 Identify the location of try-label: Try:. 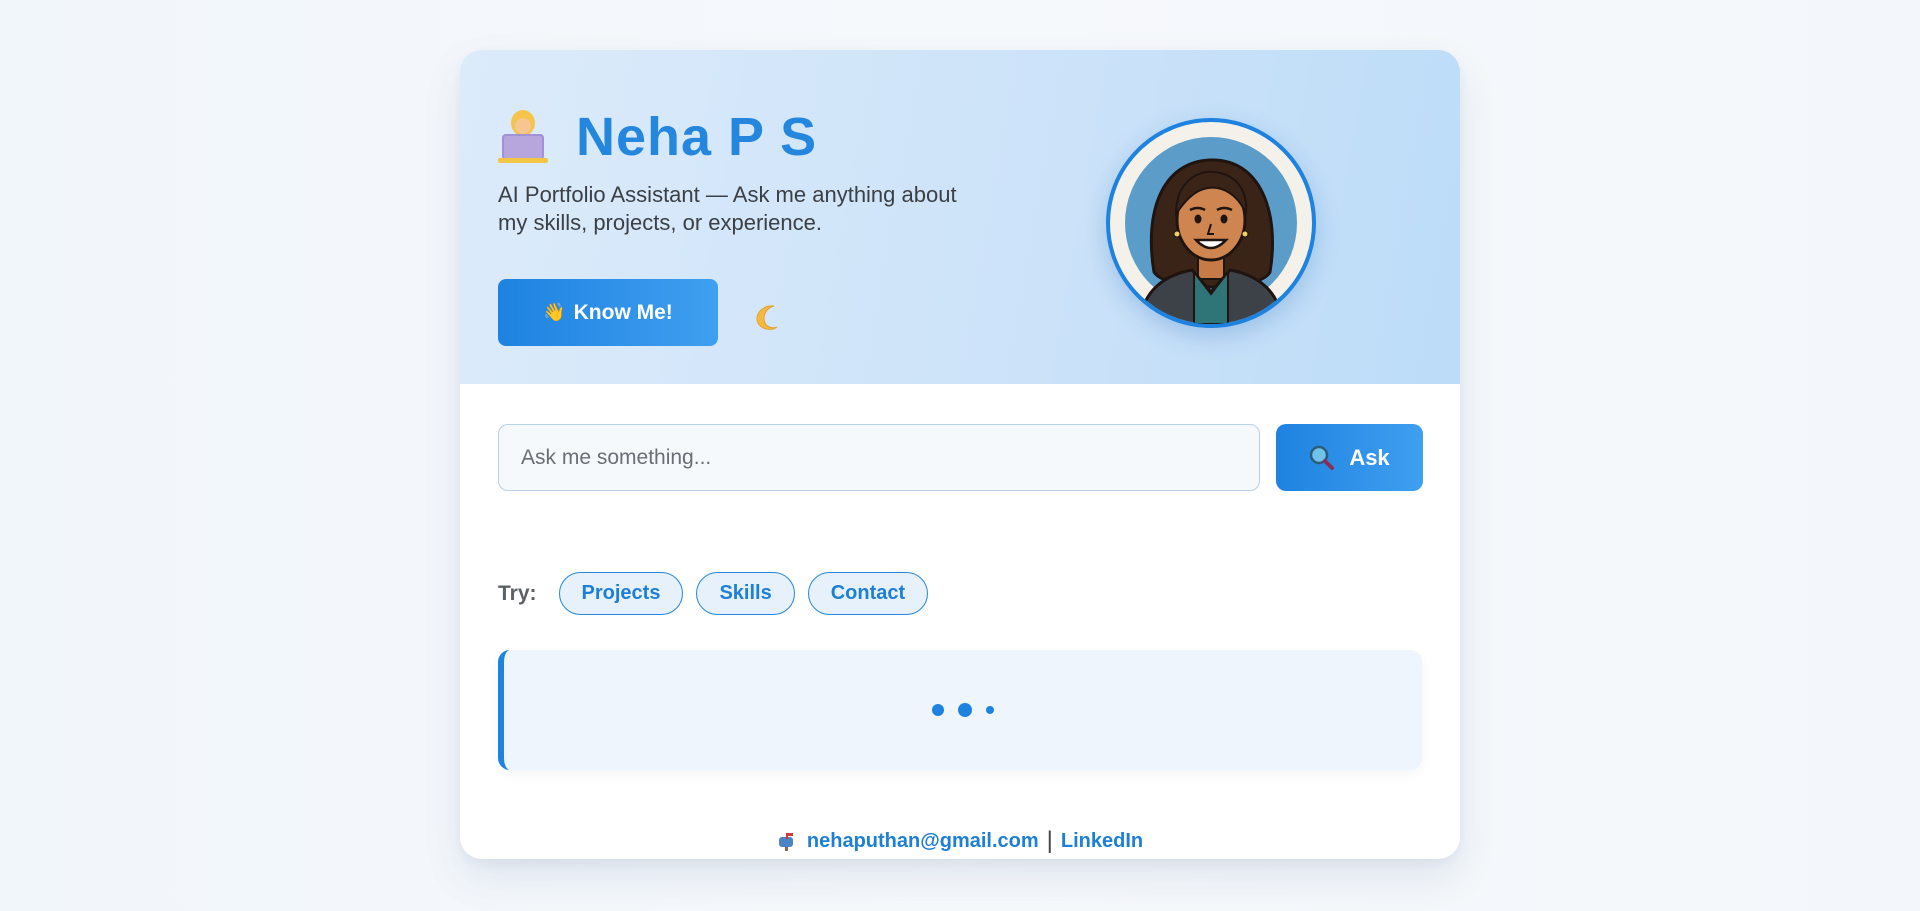
(517, 593).